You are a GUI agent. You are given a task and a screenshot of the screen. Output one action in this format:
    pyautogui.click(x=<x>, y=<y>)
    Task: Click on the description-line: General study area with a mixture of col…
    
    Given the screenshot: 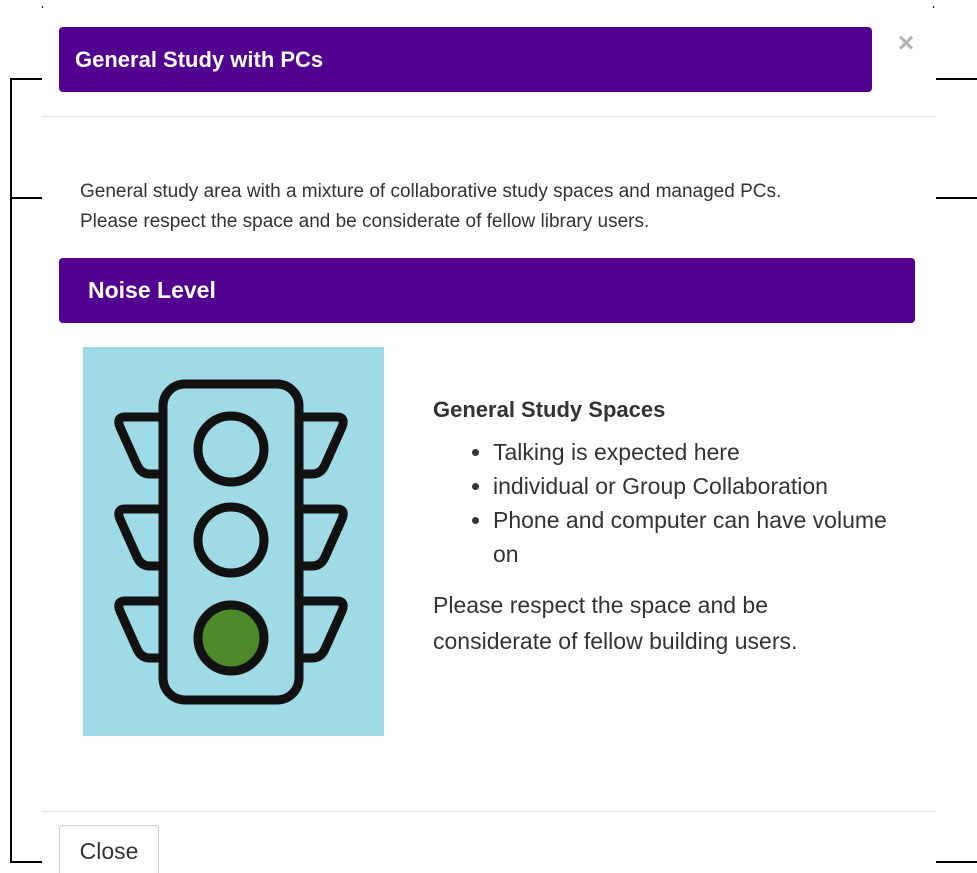 What is the action you would take?
    pyautogui.click(x=431, y=191)
    